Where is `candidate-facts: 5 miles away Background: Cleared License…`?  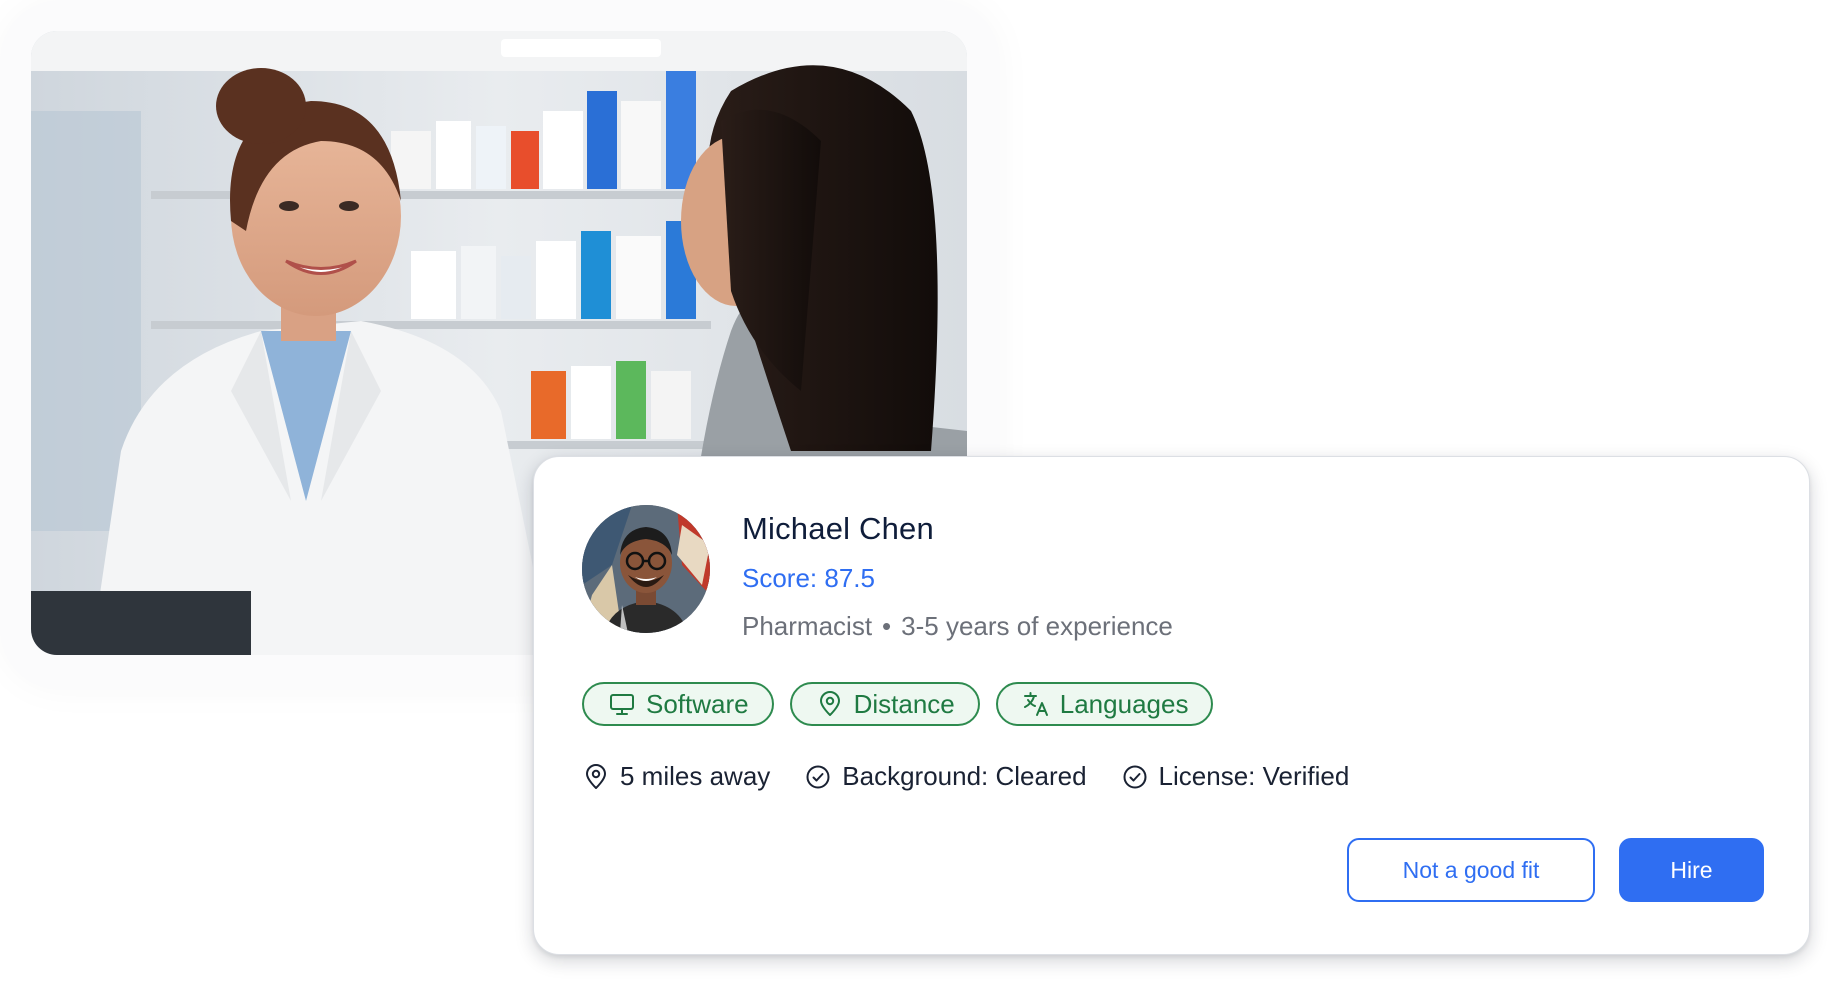
candidate-facts: 5 miles away Background: Cleared License… is located at coordinates (965, 776).